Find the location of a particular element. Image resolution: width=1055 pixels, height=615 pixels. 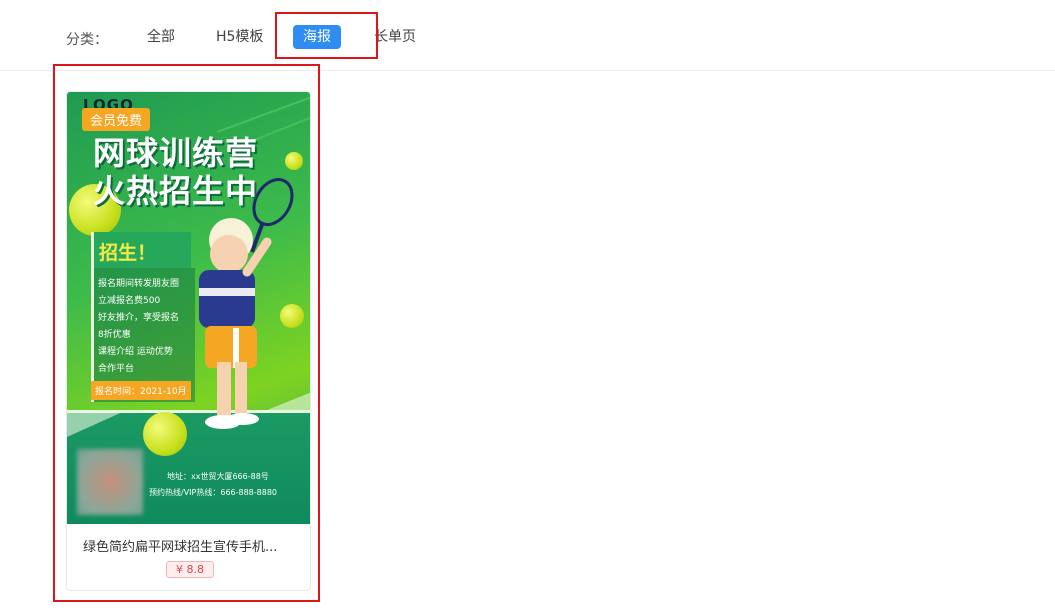

info-line: 课程介绍 运动优势 is located at coordinates (135, 352).